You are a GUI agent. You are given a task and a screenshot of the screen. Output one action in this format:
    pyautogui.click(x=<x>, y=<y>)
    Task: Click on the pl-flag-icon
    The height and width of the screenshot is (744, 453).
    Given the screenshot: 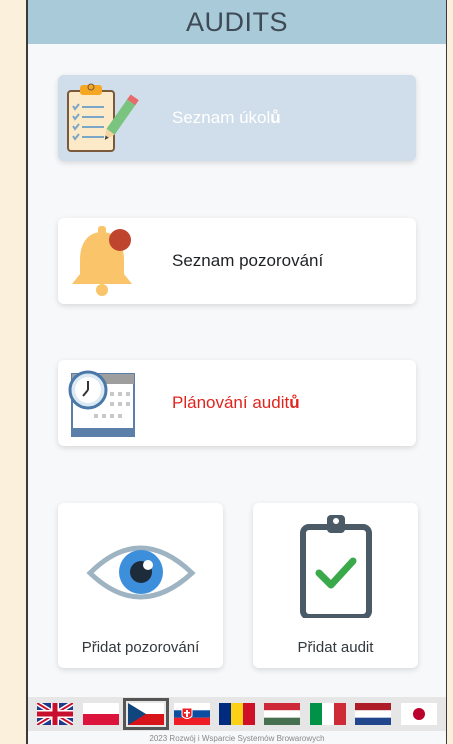 What is the action you would take?
    pyautogui.click(x=100, y=714)
    